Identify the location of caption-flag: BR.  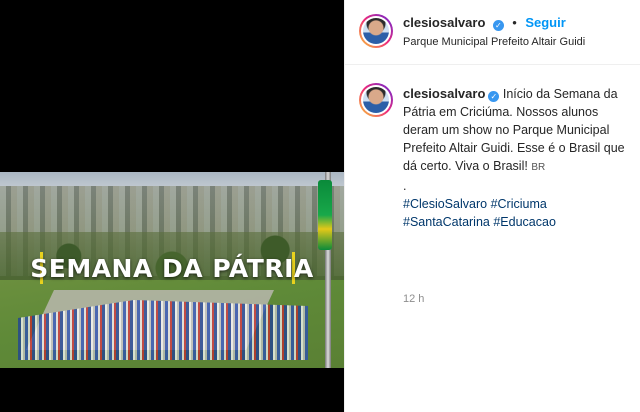
(538, 167).